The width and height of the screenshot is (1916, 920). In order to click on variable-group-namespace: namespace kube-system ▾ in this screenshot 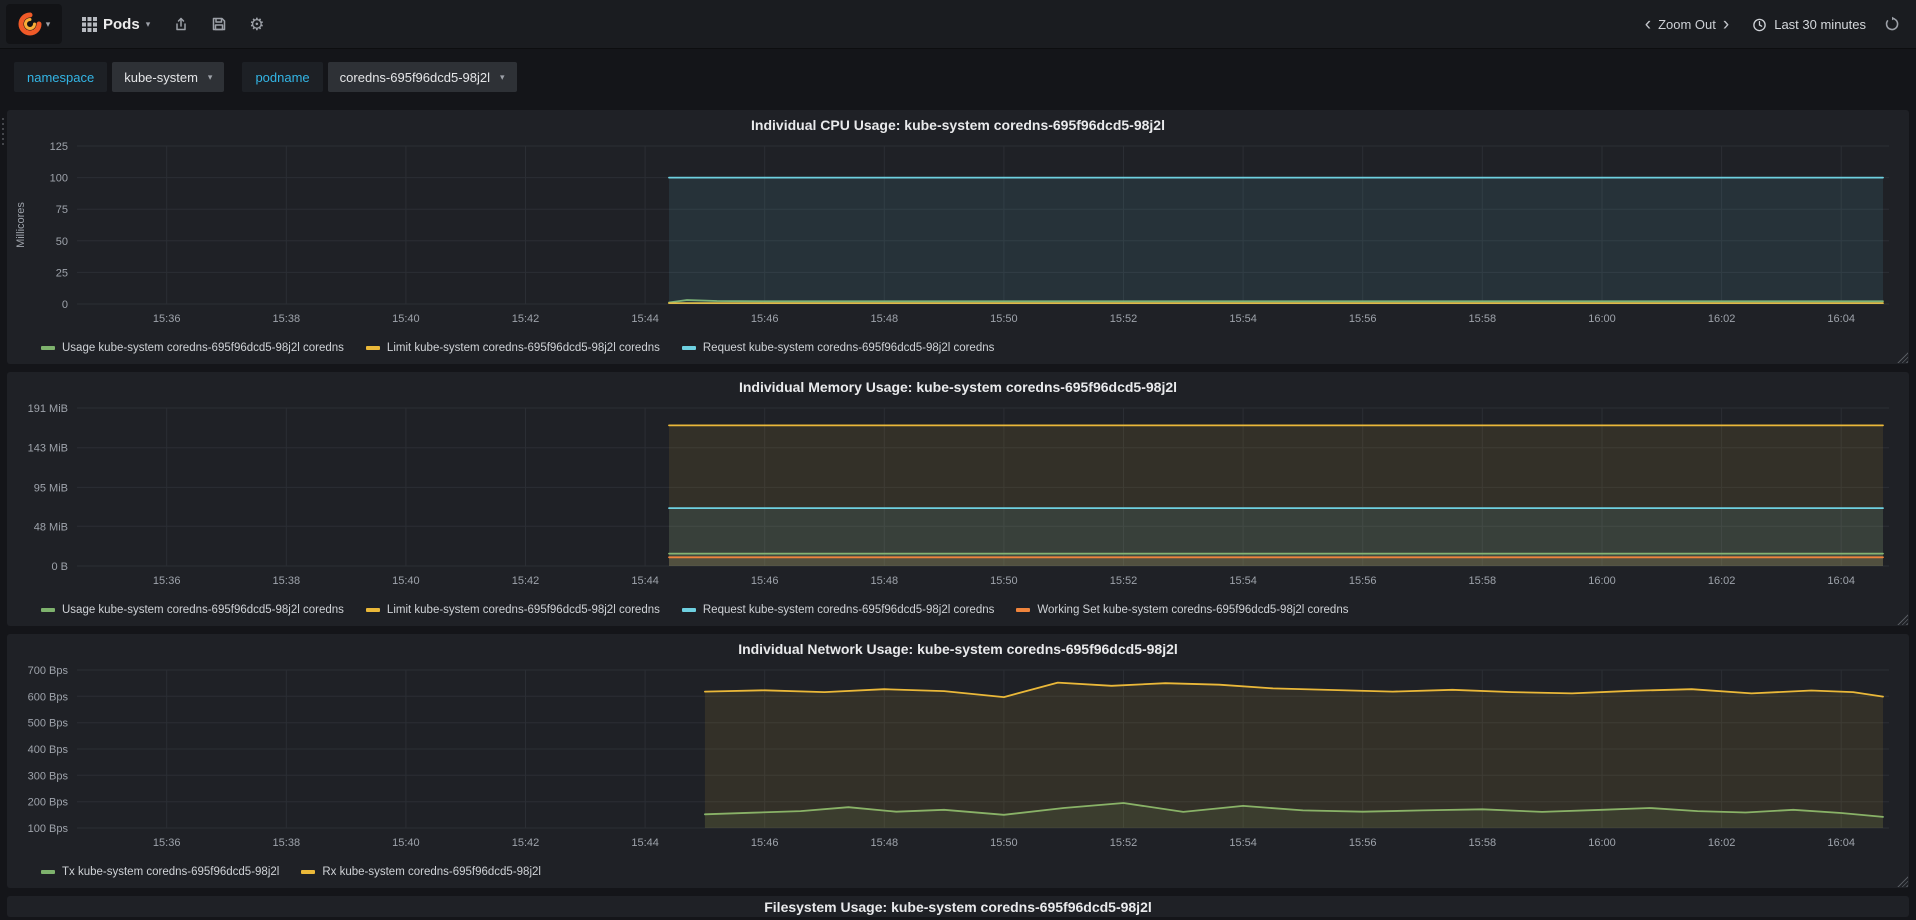, I will do `click(119, 77)`.